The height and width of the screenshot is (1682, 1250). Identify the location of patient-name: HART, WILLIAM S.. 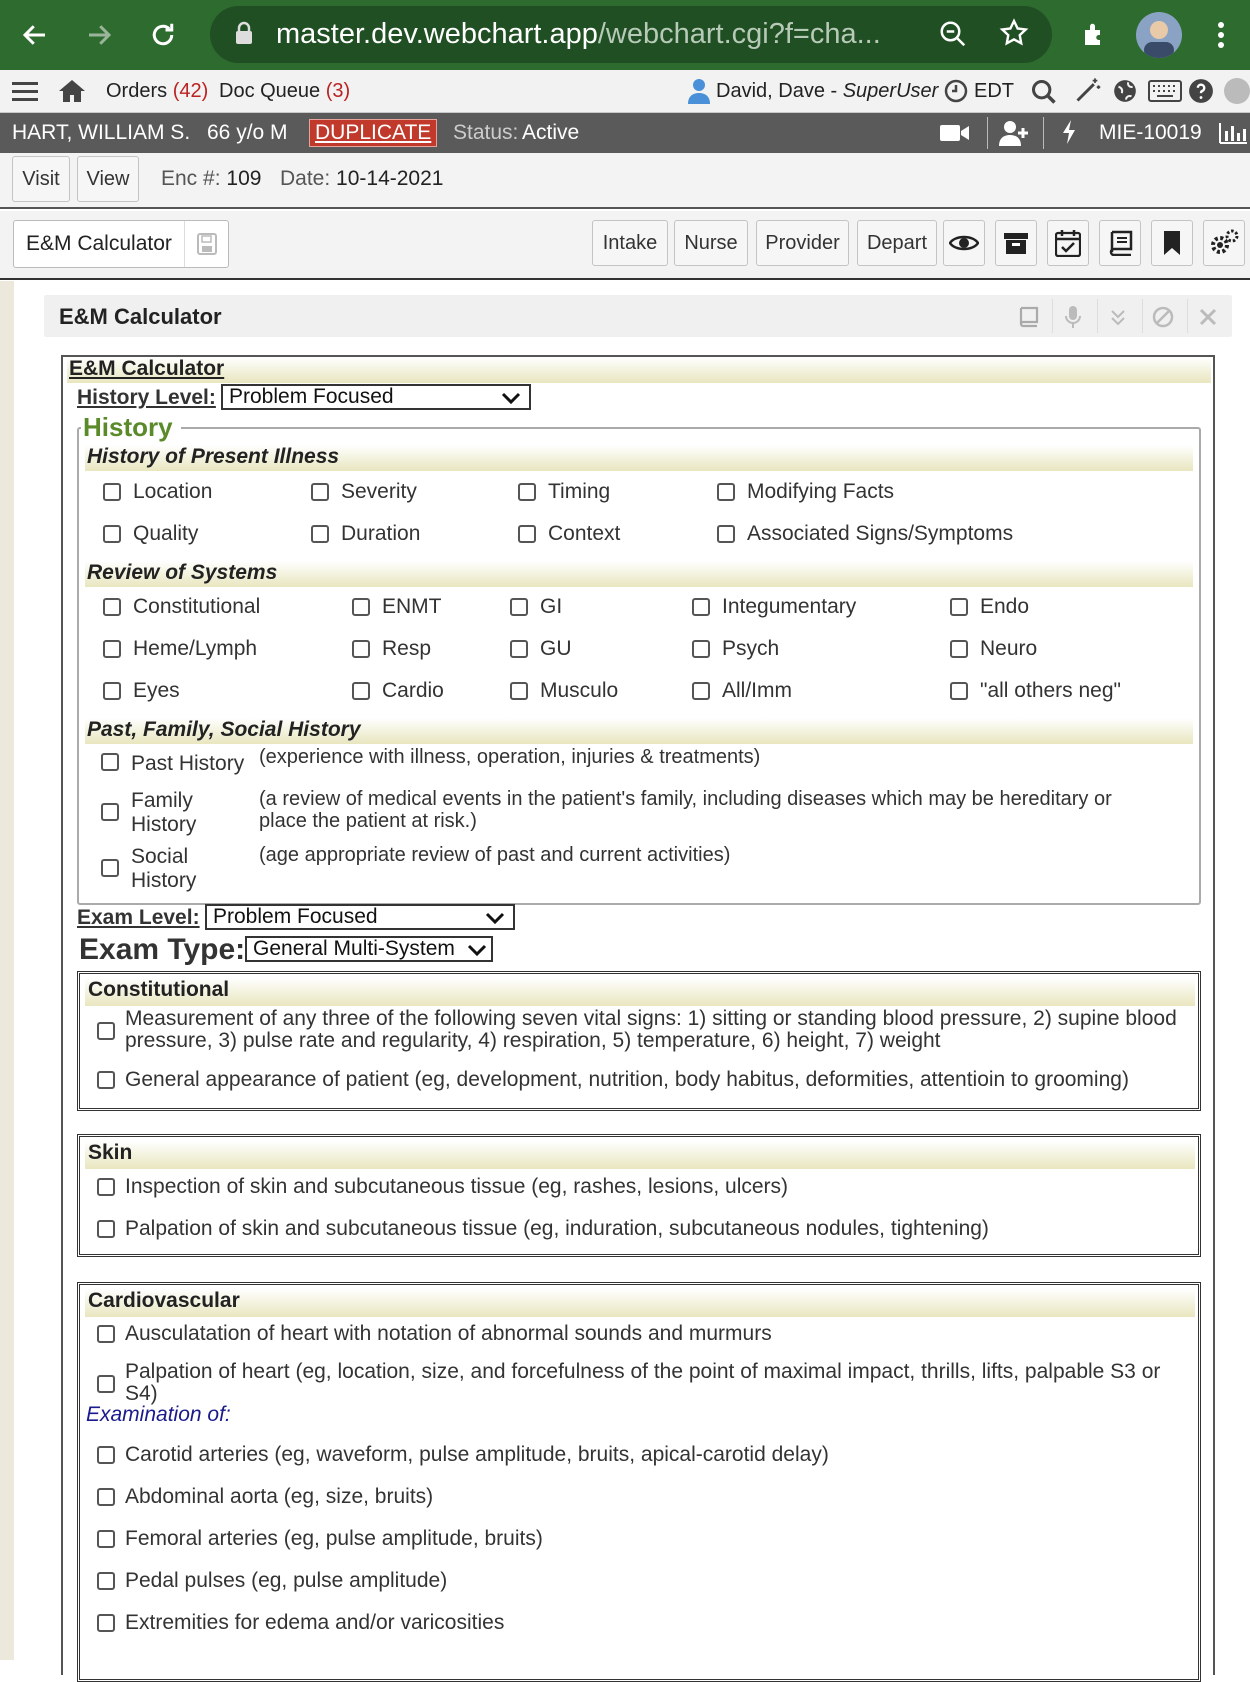
(101, 133).